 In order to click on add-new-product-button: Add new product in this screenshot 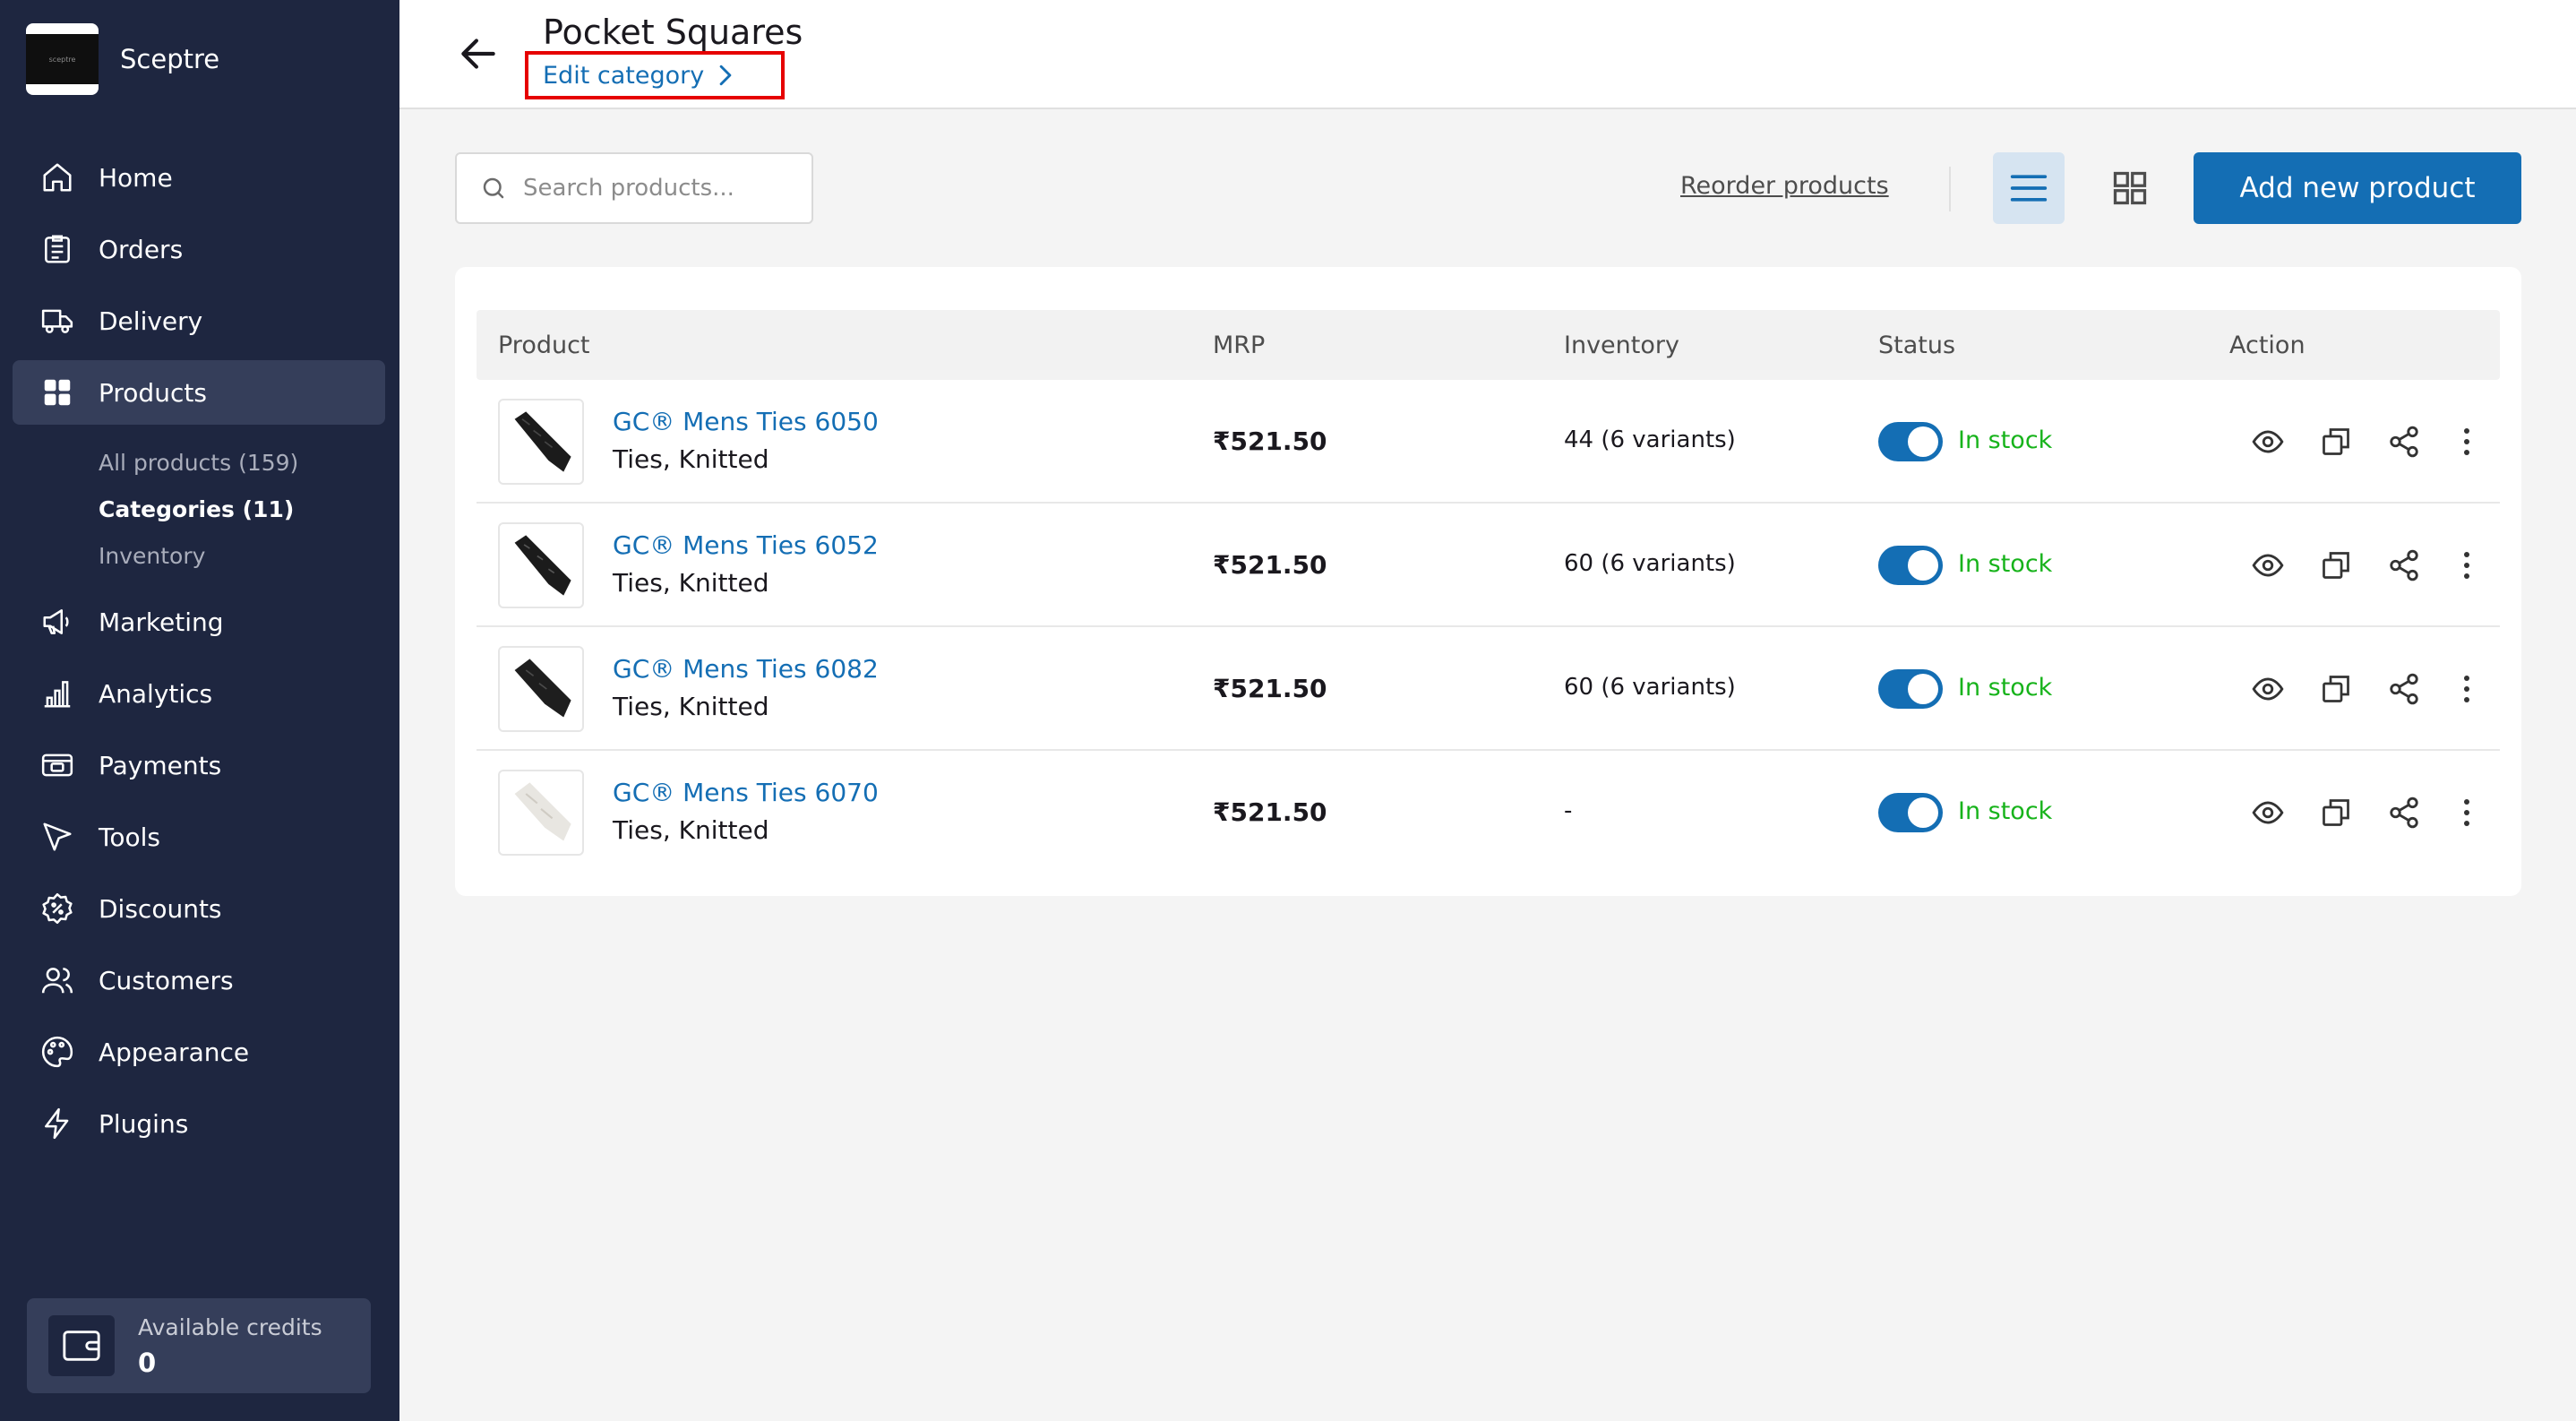, I will do `click(2357, 188)`.